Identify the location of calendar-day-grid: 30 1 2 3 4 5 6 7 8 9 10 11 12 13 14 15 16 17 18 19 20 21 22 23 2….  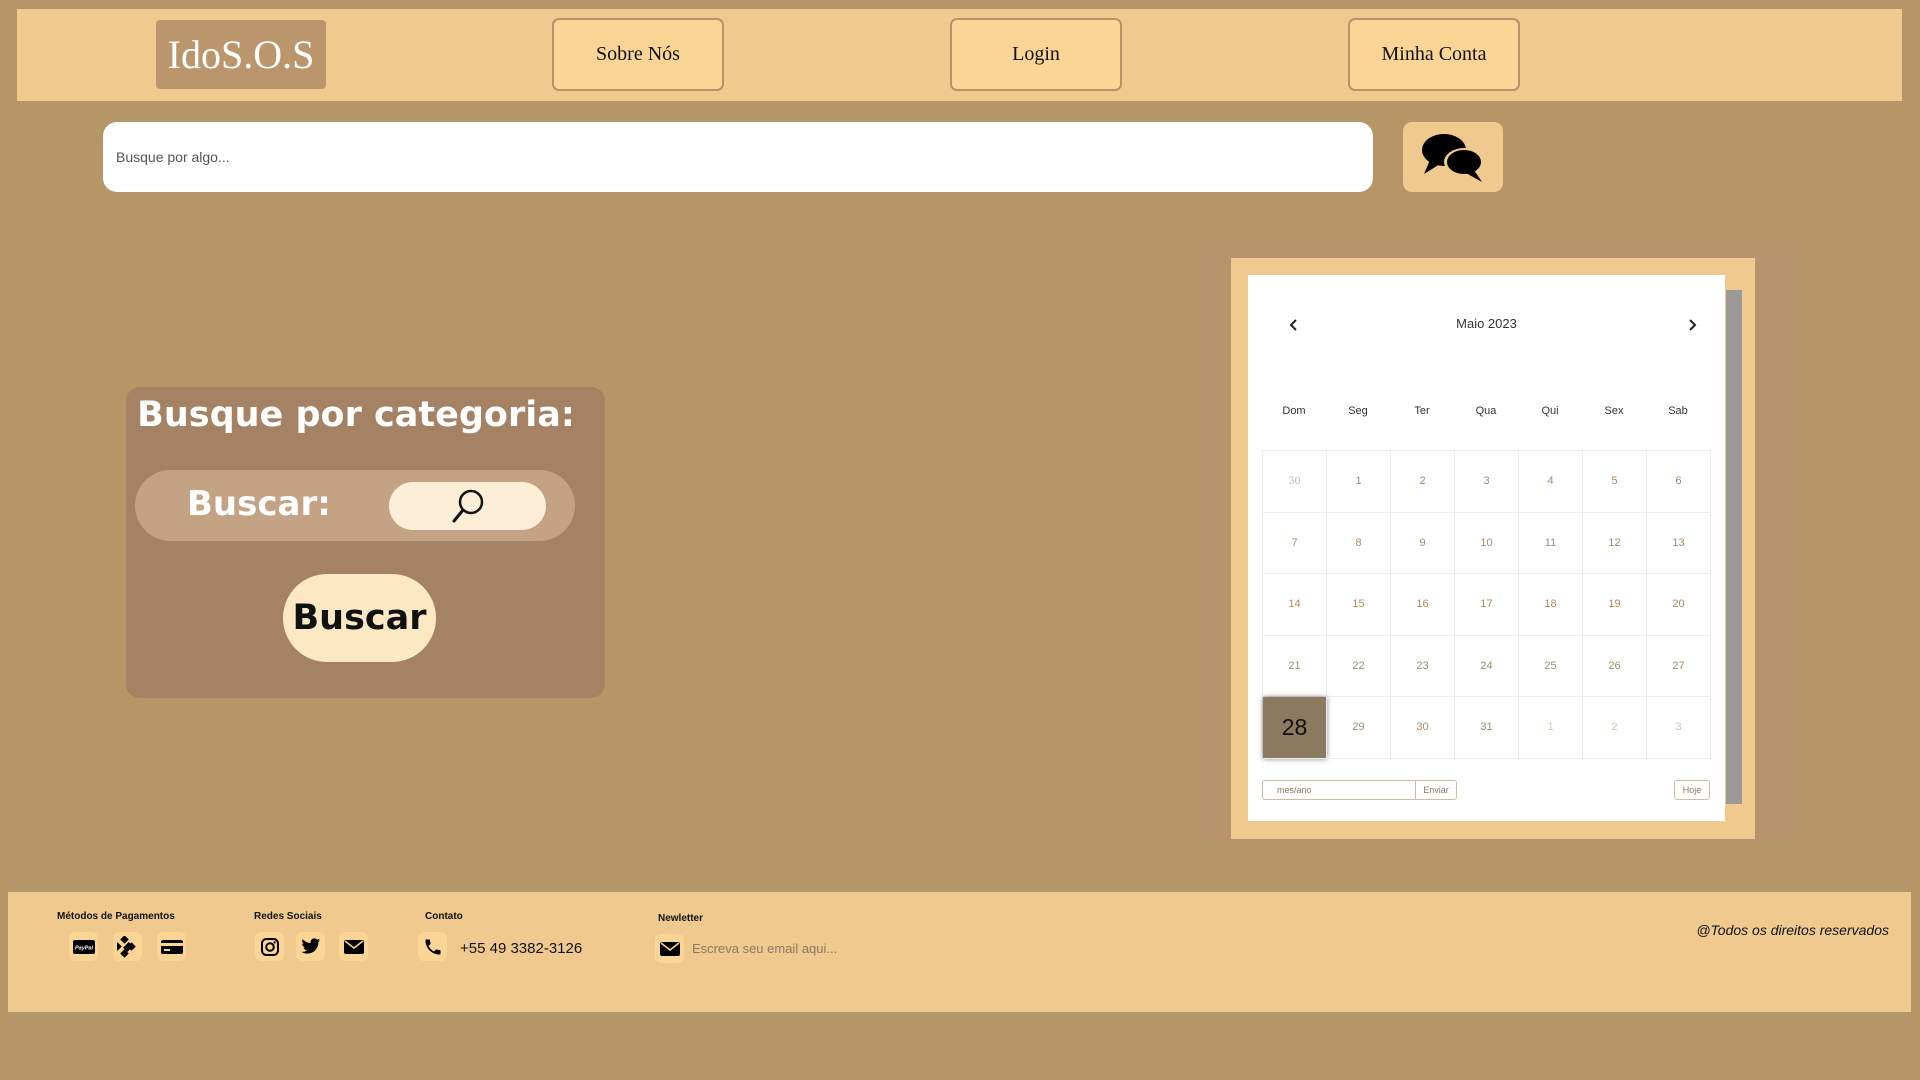
(1486, 604).